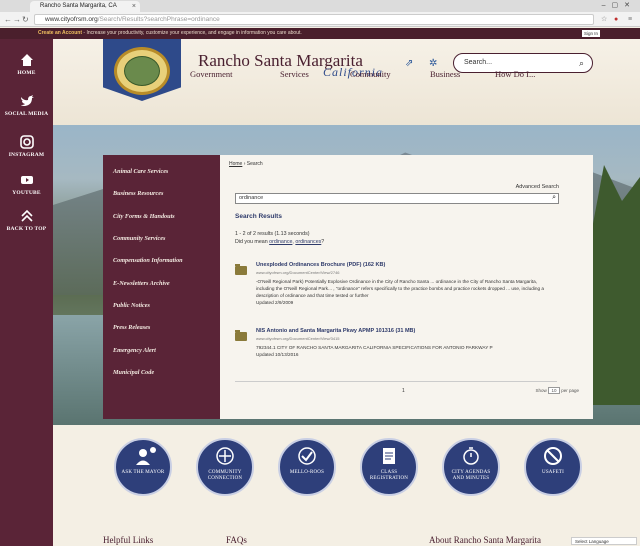 The image size is (640, 546). What do you see at coordinates (294, 74) in the screenshot?
I see `nav-services: Services` at bounding box center [294, 74].